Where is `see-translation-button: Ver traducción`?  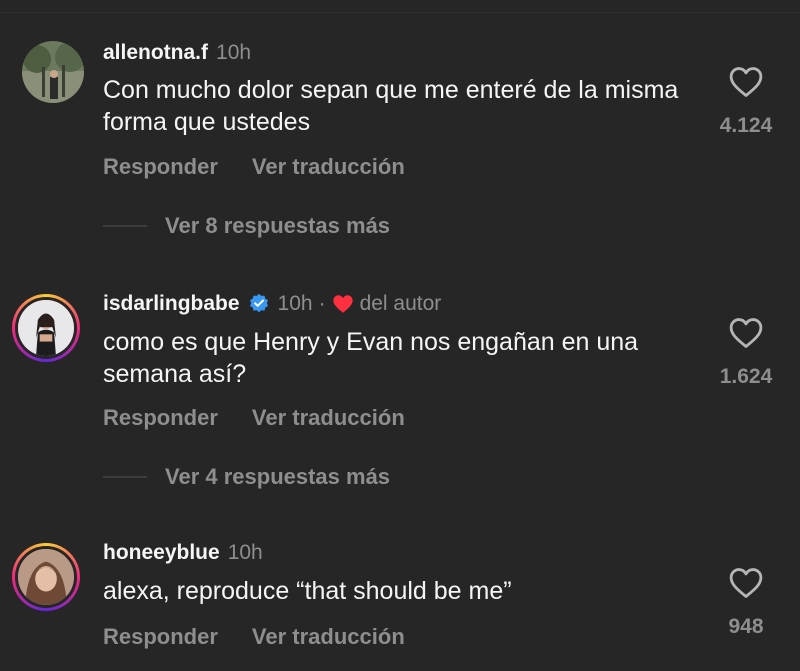
see-translation-button: Ver traducción is located at coordinates (328, 637).